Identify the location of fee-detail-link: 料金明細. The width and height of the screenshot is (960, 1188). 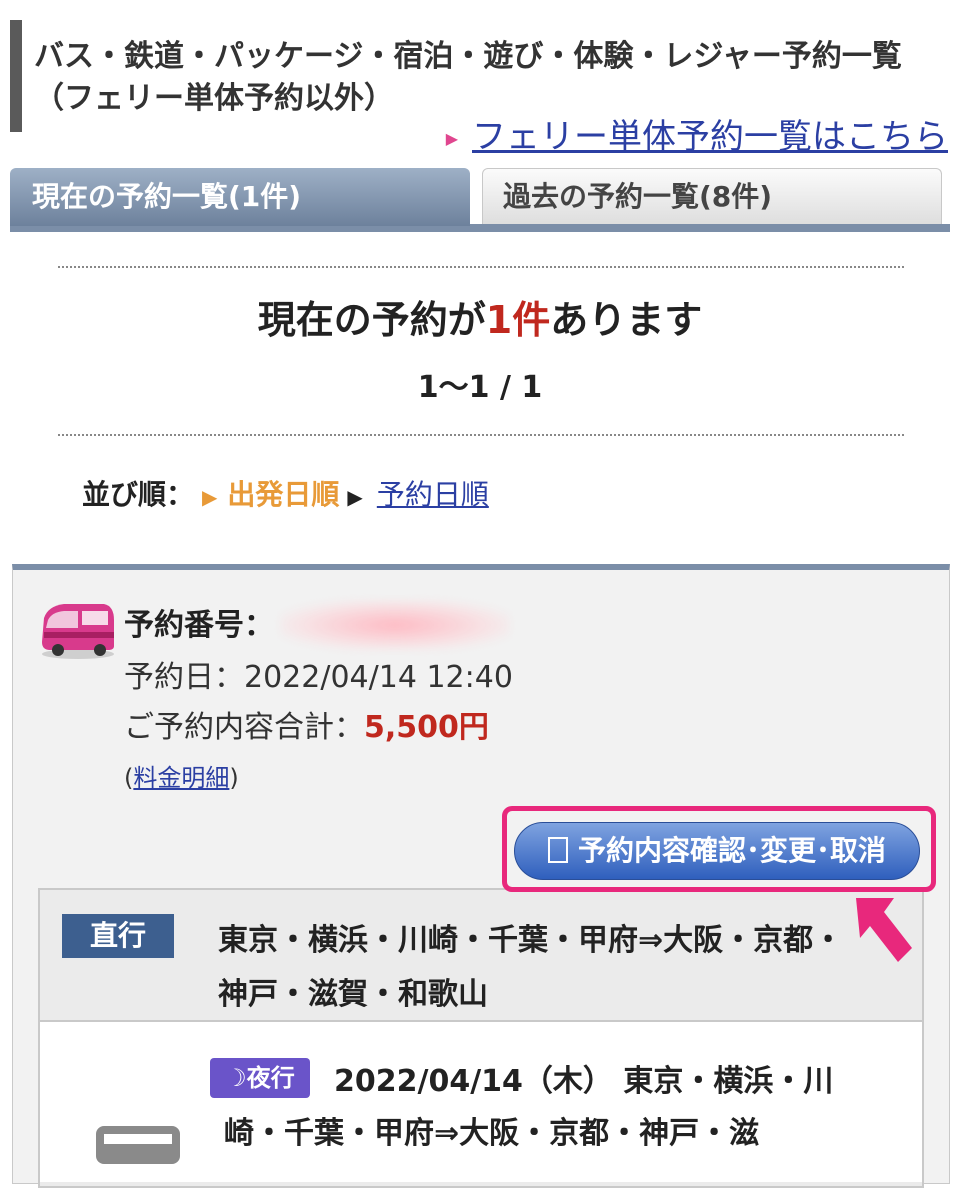
(181, 778).